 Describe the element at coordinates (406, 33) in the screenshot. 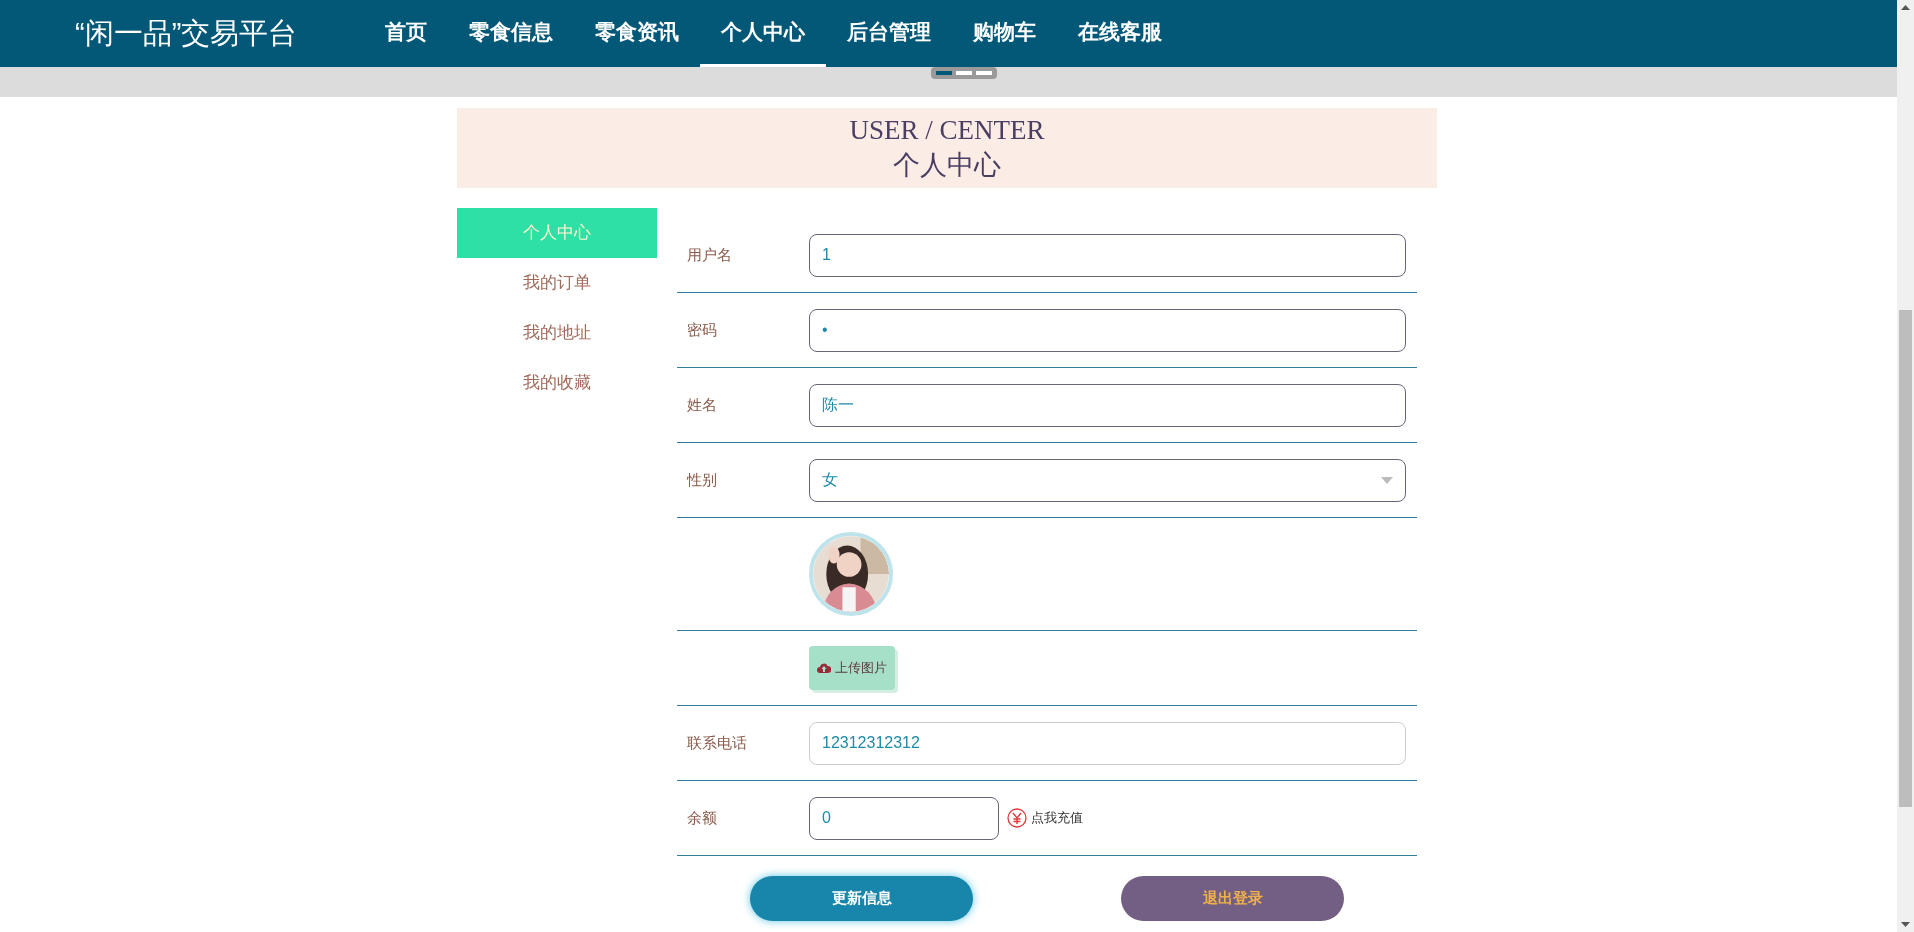

I see `nav-link: 首页` at that location.